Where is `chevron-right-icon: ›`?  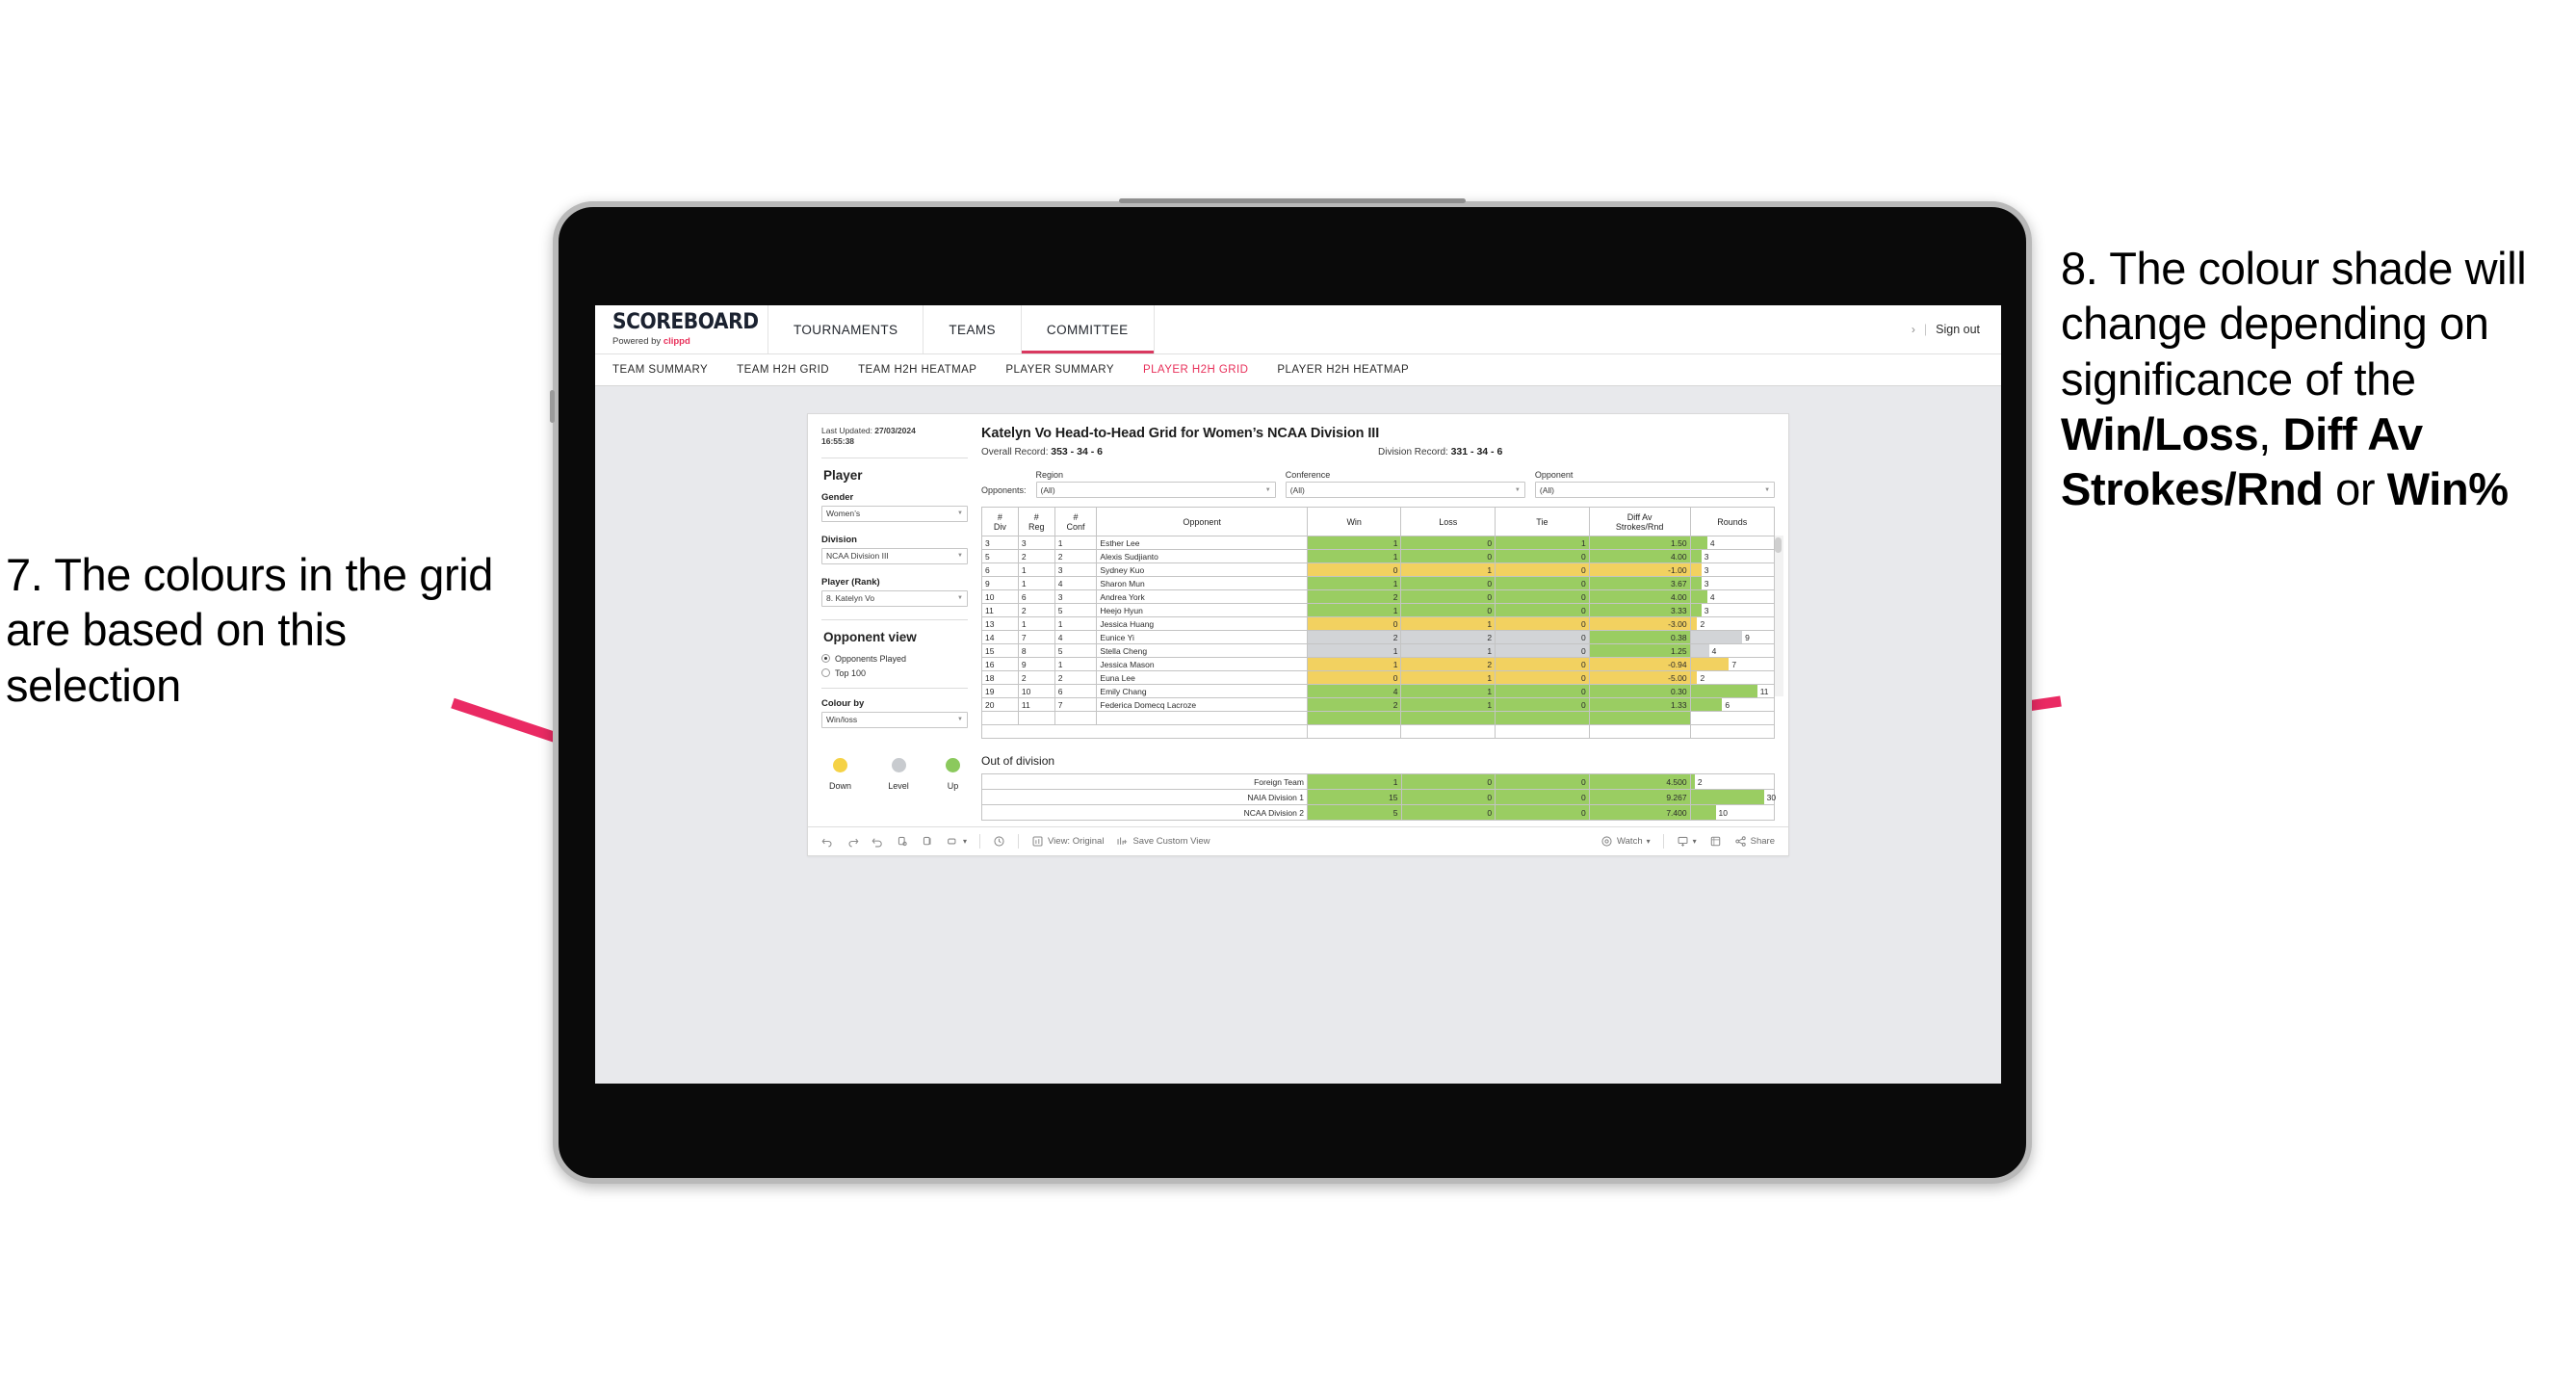 chevron-right-icon: › is located at coordinates (1913, 329).